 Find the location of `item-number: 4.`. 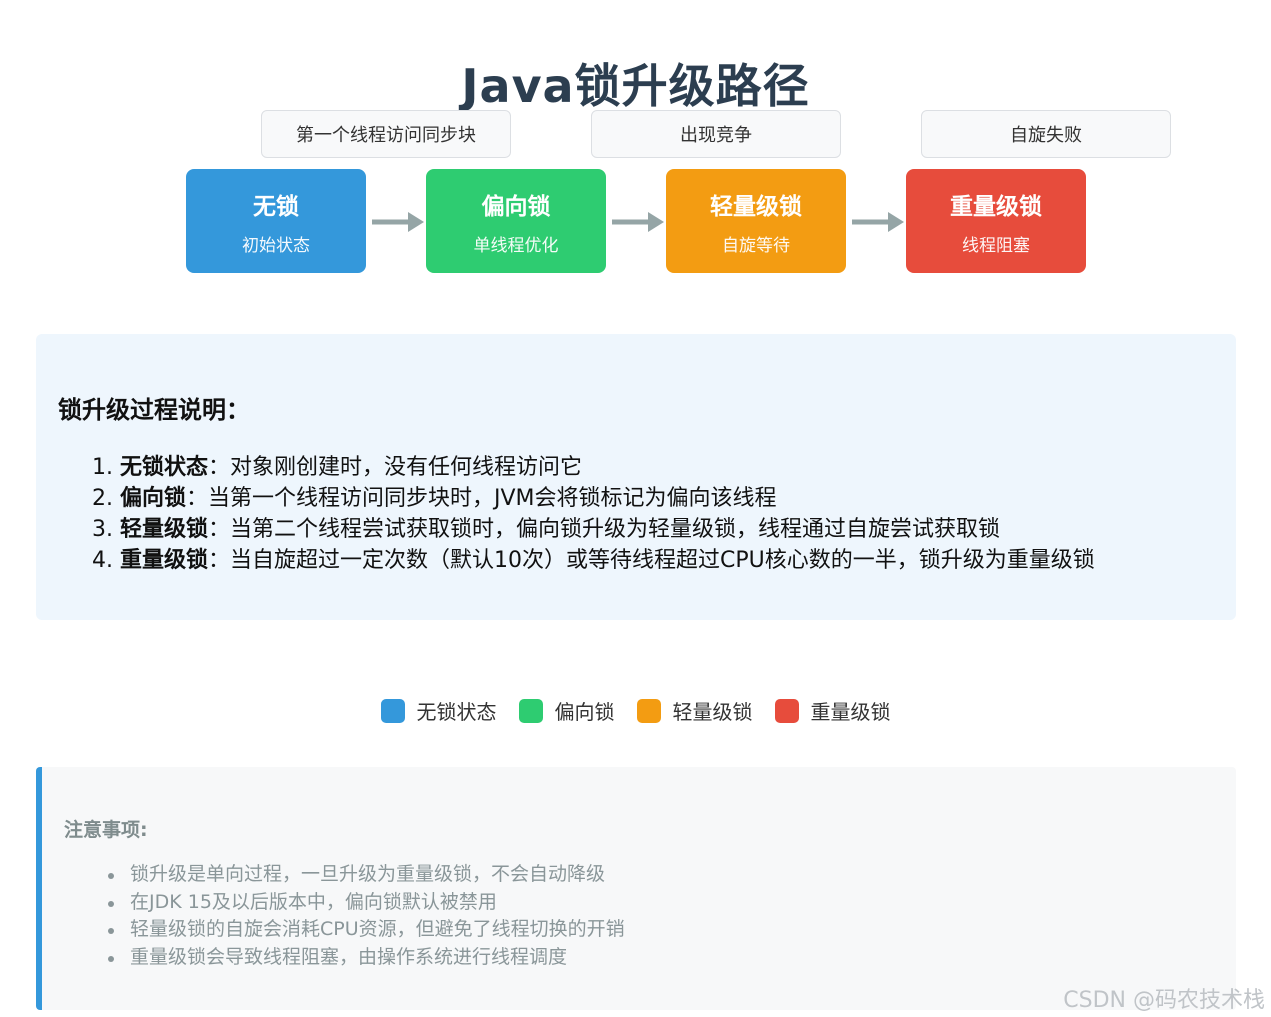

item-number: 4. is located at coordinates (102, 560).